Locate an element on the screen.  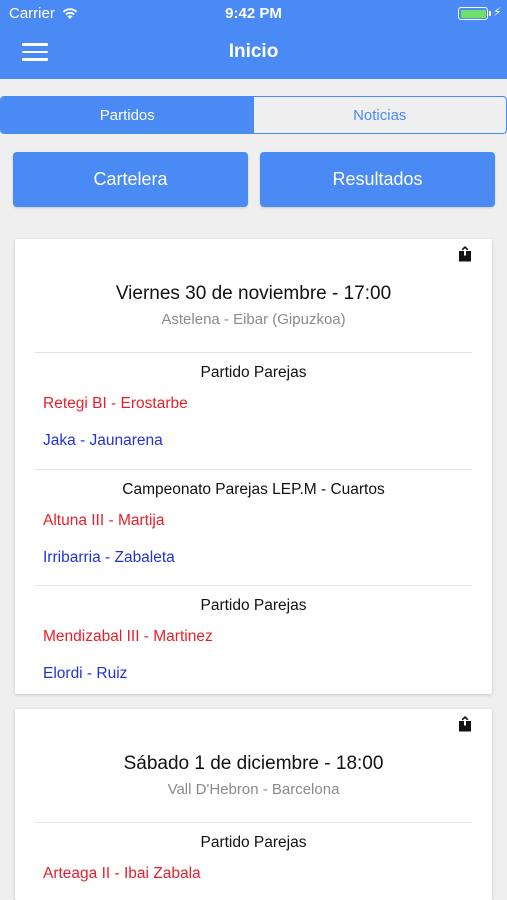
status-bar: Carrier 9:42 PM ⚡ is located at coordinates (253, 14).